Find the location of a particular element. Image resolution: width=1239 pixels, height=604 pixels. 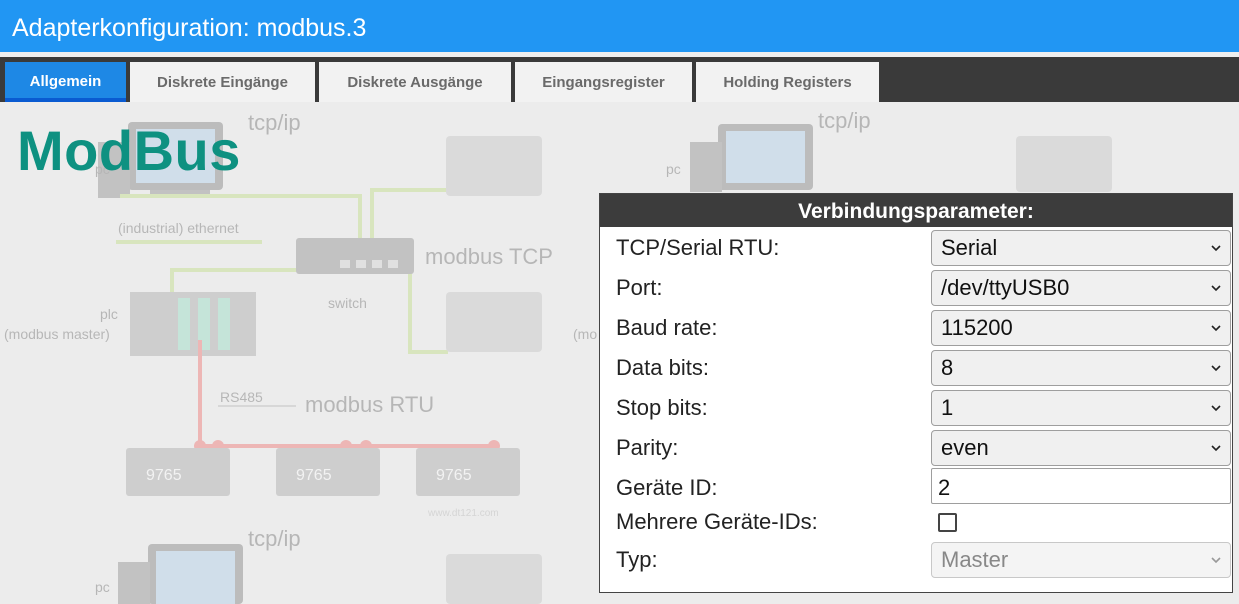

diagram-watermark: www.dt121.com is located at coordinates (463, 513).